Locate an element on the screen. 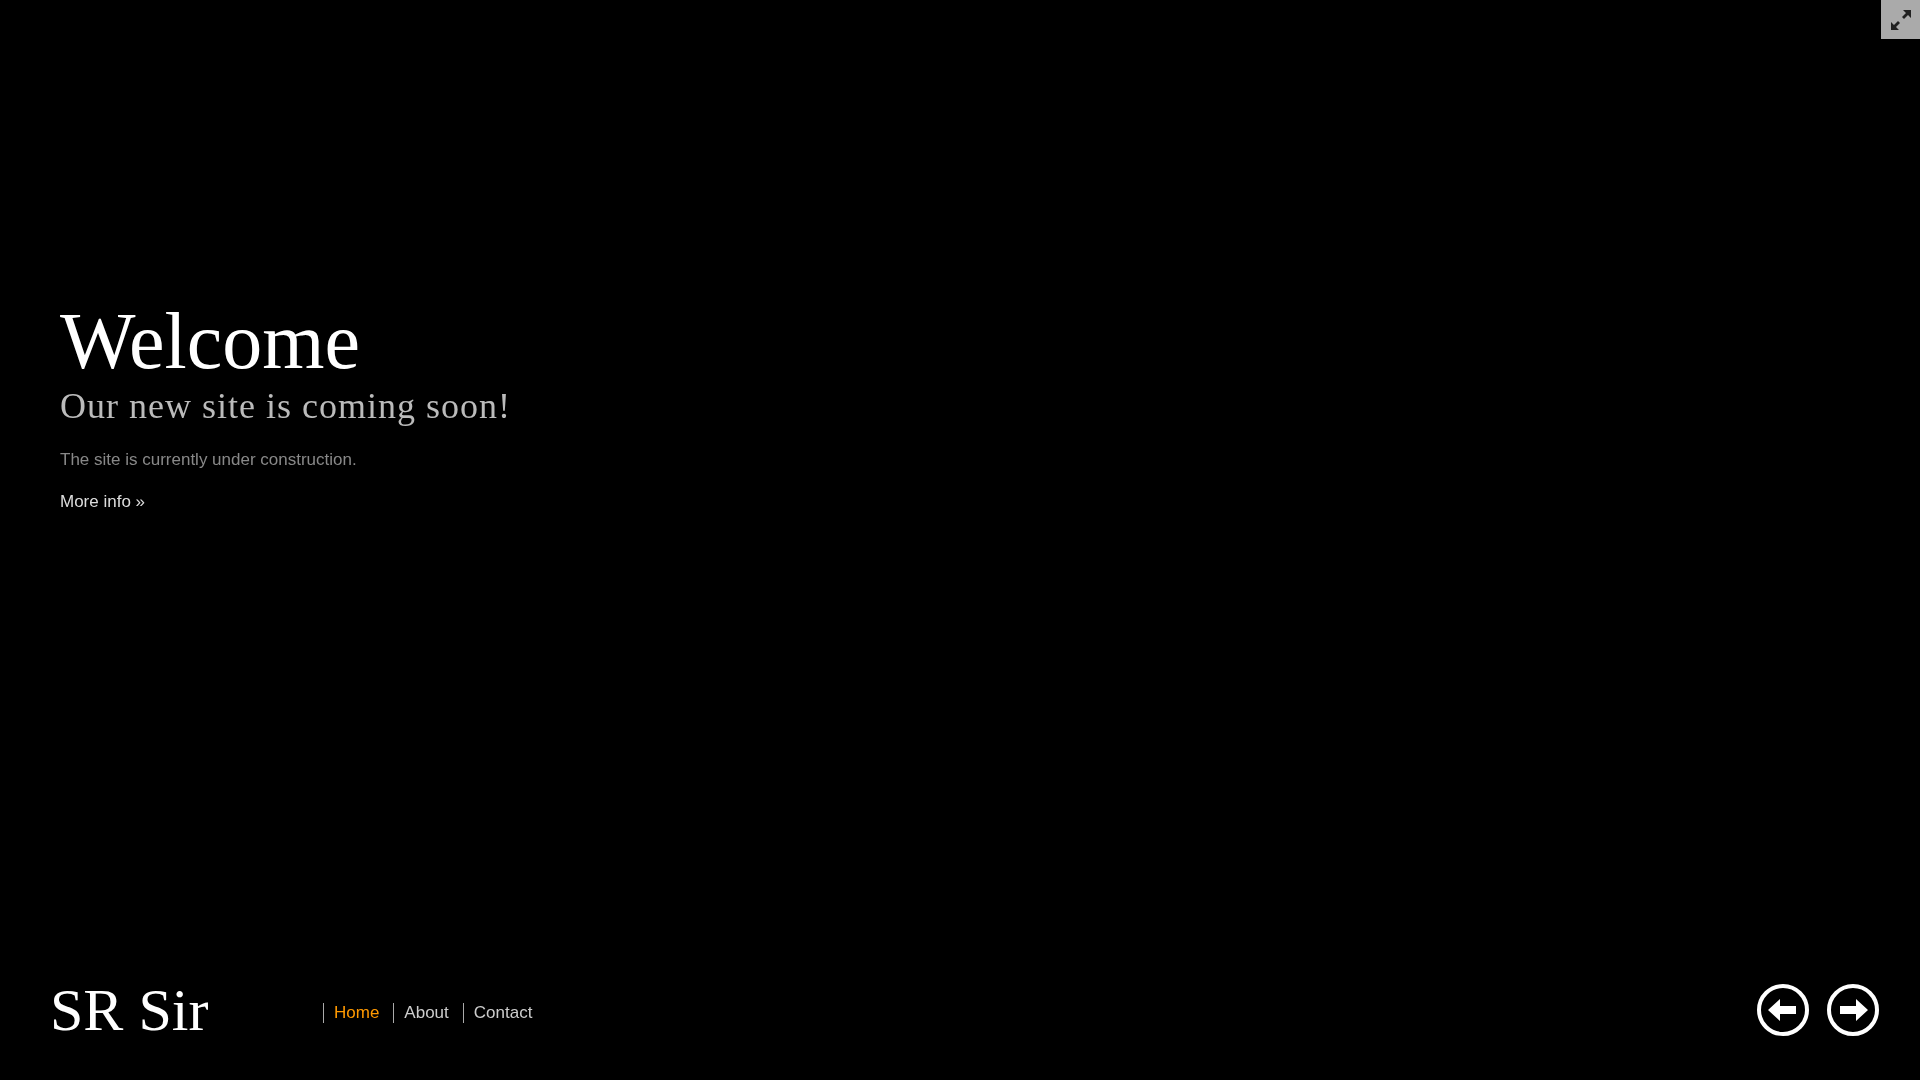  nav-link: Contact is located at coordinates (503, 1013).